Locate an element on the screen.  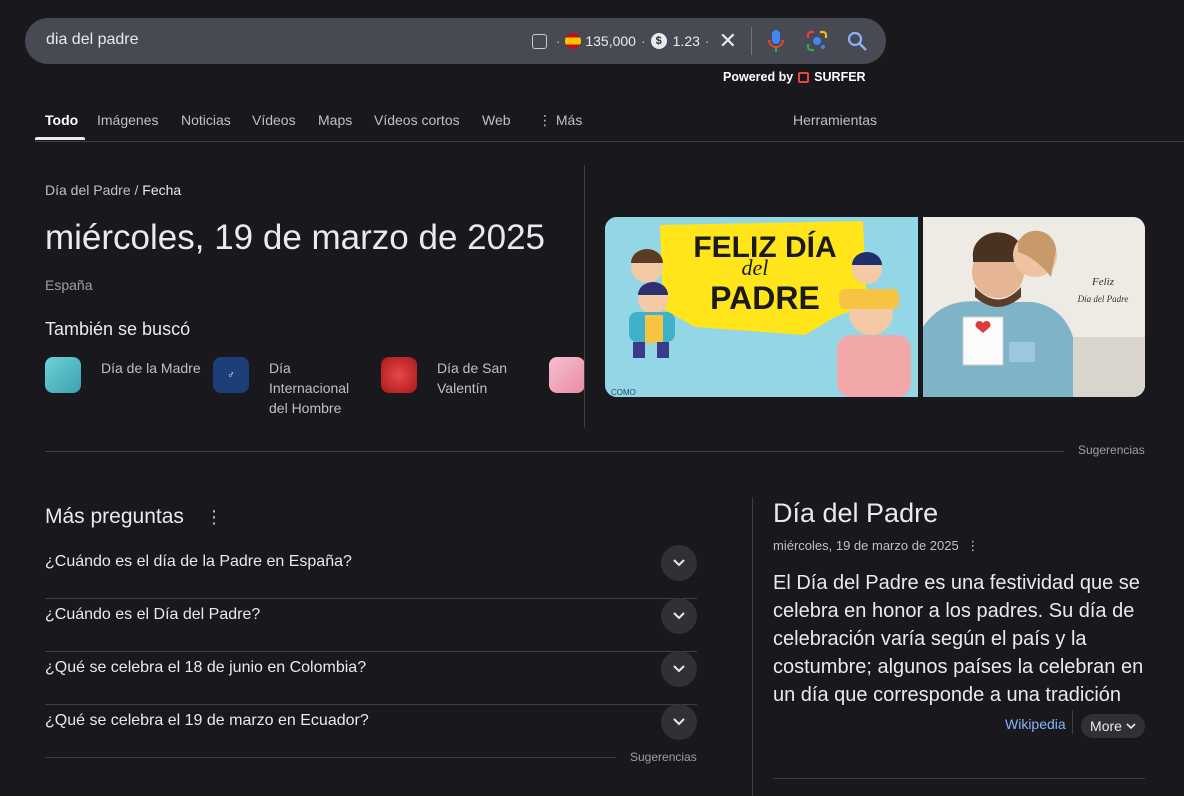
knowledge-panel-title: Día del Padre is located at coordinates (856, 513).